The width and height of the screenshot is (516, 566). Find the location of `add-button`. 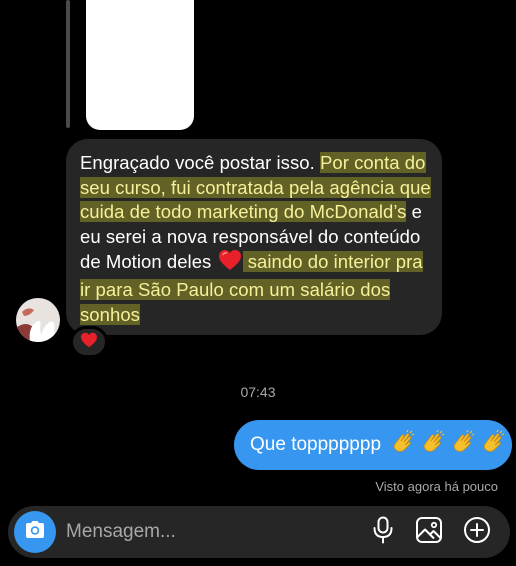

add-button is located at coordinates (477, 532).